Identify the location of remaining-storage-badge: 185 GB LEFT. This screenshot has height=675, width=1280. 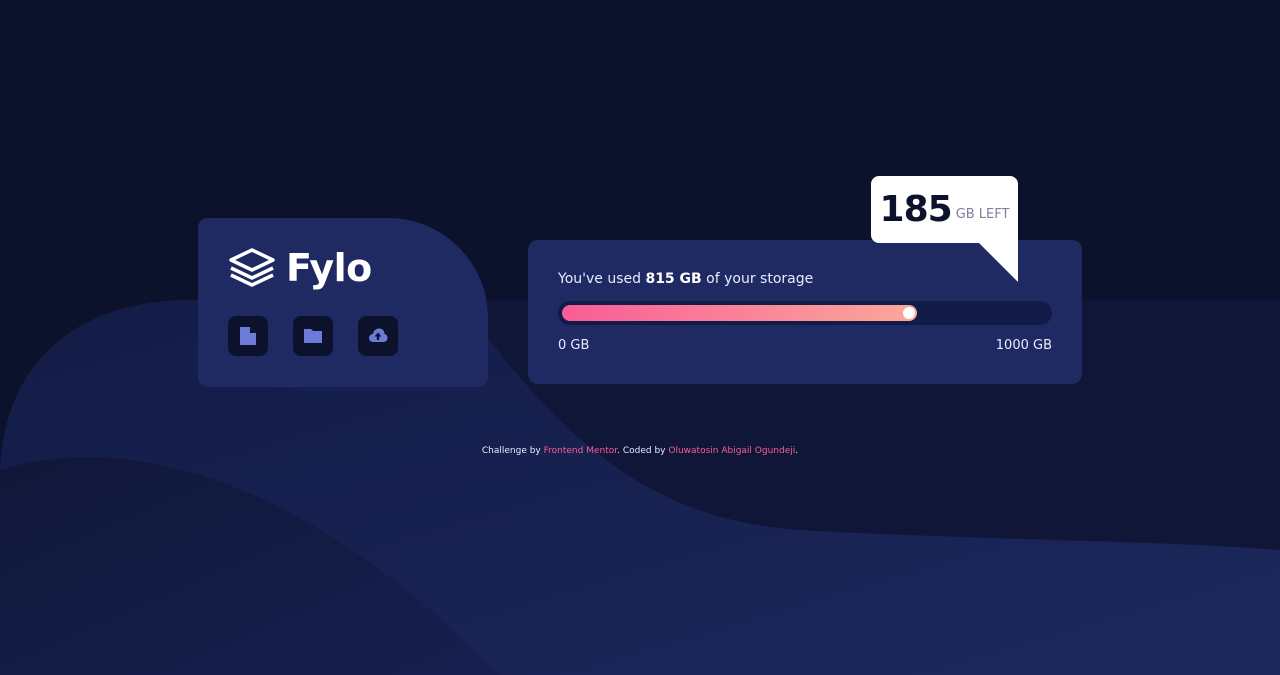
(944, 209).